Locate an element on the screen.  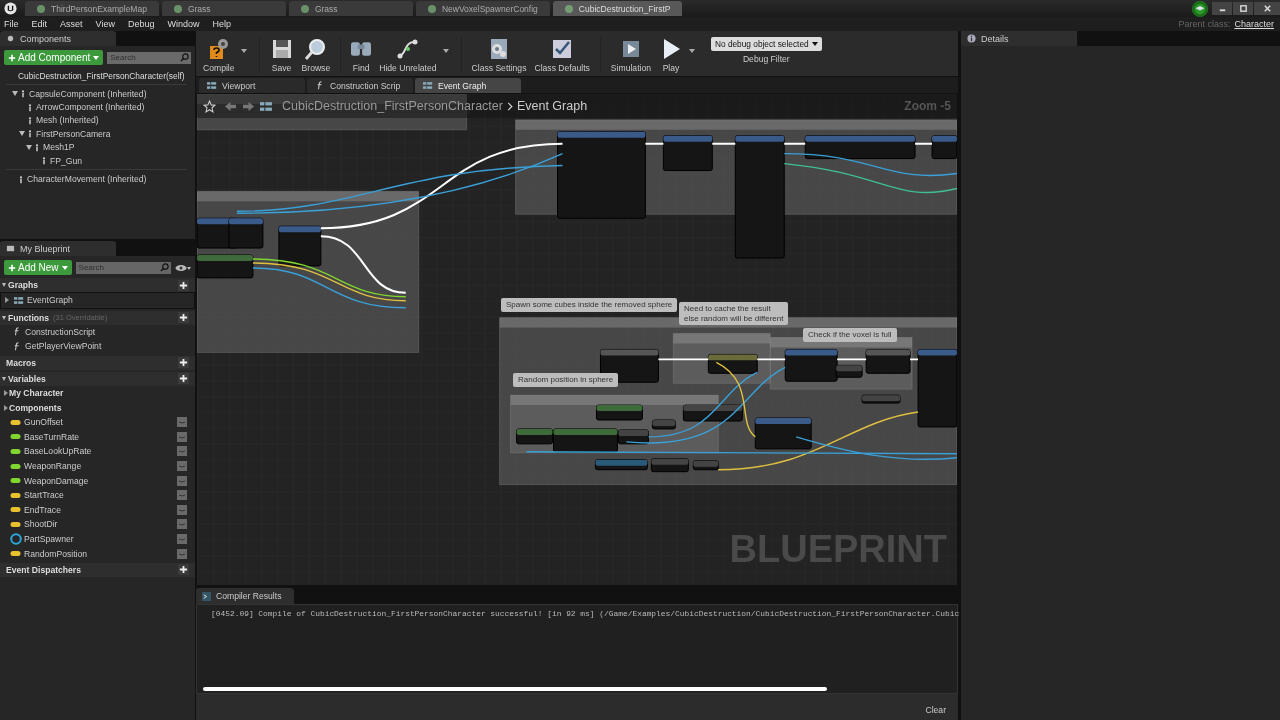
tree-item: CubicDestruction_FirstPersonCharacter(self) is located at coordinates (101, 76).